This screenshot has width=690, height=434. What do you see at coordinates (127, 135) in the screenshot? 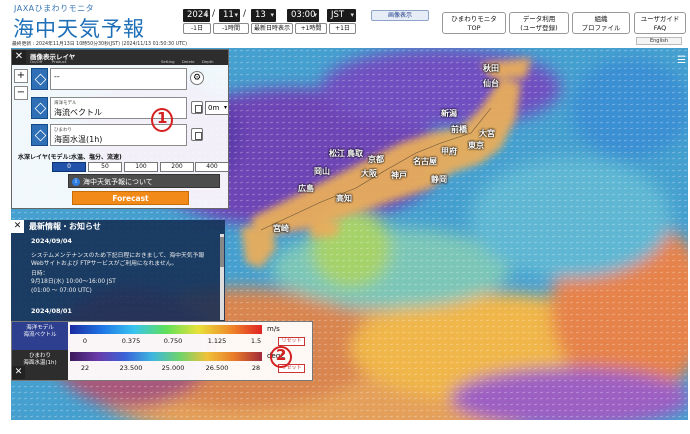
I see `layer-row: ひまわり 海面水温(1h)` at bounding box center [127, 135].